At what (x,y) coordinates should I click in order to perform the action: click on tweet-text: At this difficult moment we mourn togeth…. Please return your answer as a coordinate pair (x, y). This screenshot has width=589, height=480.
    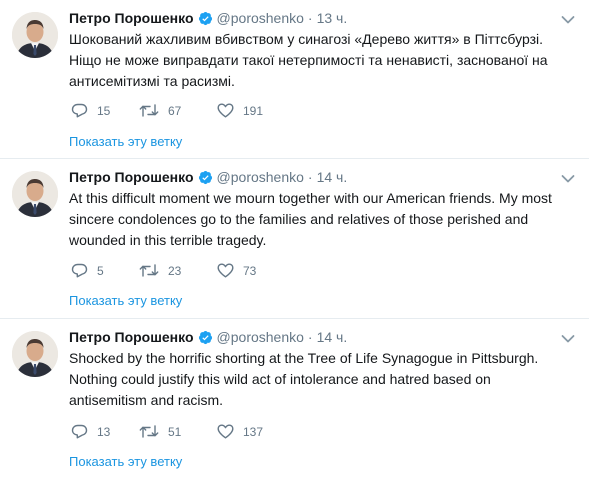
    Looking at the image, I should click on (310, 219).